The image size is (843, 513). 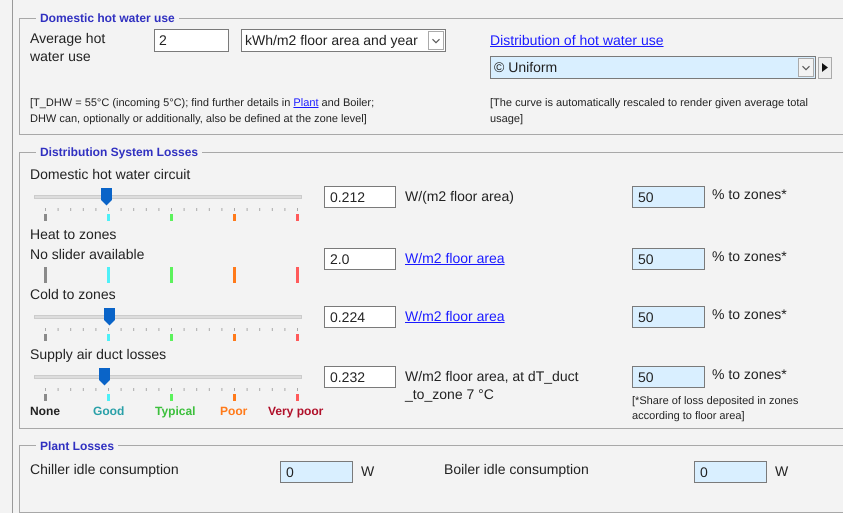 I want to click on row-label: Cold to zones, so click(x=73, y=294).